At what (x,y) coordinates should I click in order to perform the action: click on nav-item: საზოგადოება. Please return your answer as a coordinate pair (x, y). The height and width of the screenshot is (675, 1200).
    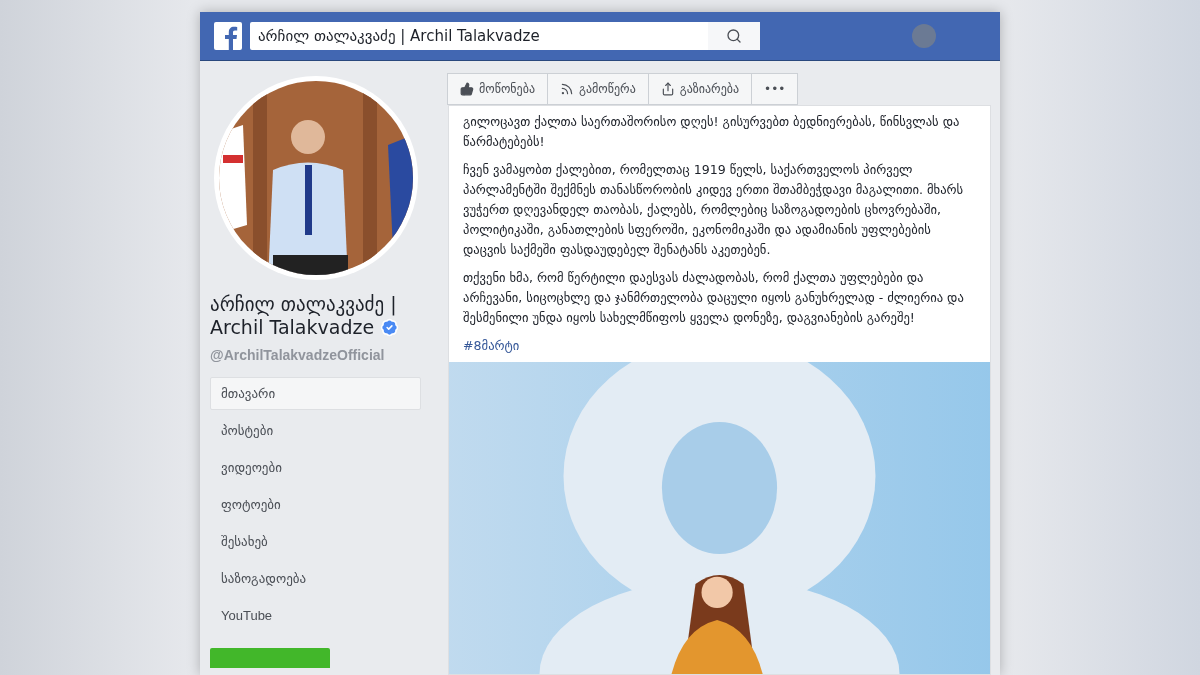
    Looking at the image, I should click on (315, 578).